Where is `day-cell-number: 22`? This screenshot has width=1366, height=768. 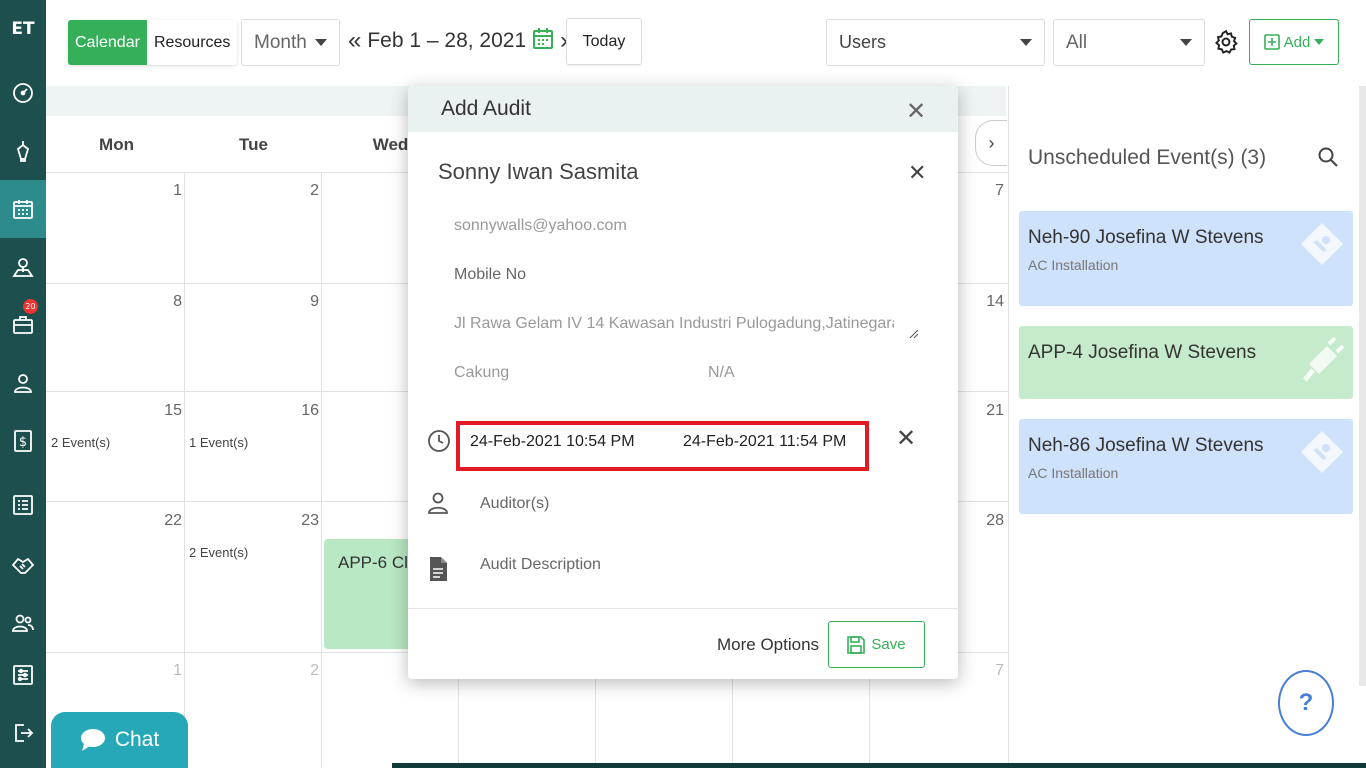
day-cell-number: 22 is located at coordinates (162, 521).